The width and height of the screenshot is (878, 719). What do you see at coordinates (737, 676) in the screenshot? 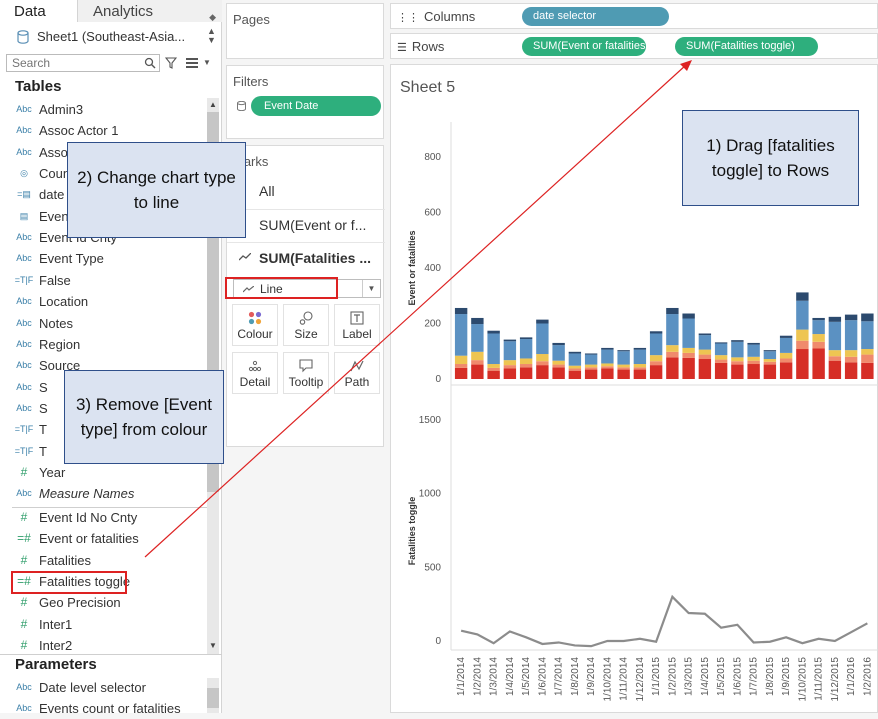
I see `x-tick-label: 1/6/2015` at bounding box center [737, 676].